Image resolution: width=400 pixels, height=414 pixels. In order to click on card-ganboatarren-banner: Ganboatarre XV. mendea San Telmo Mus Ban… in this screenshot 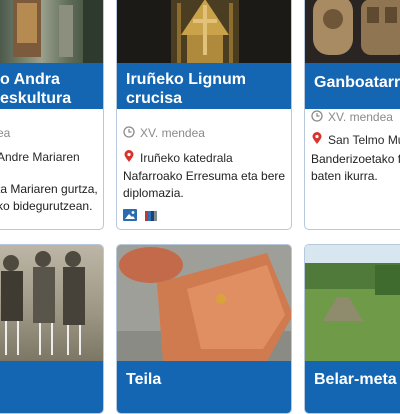, I will do `click(352, 115)`.